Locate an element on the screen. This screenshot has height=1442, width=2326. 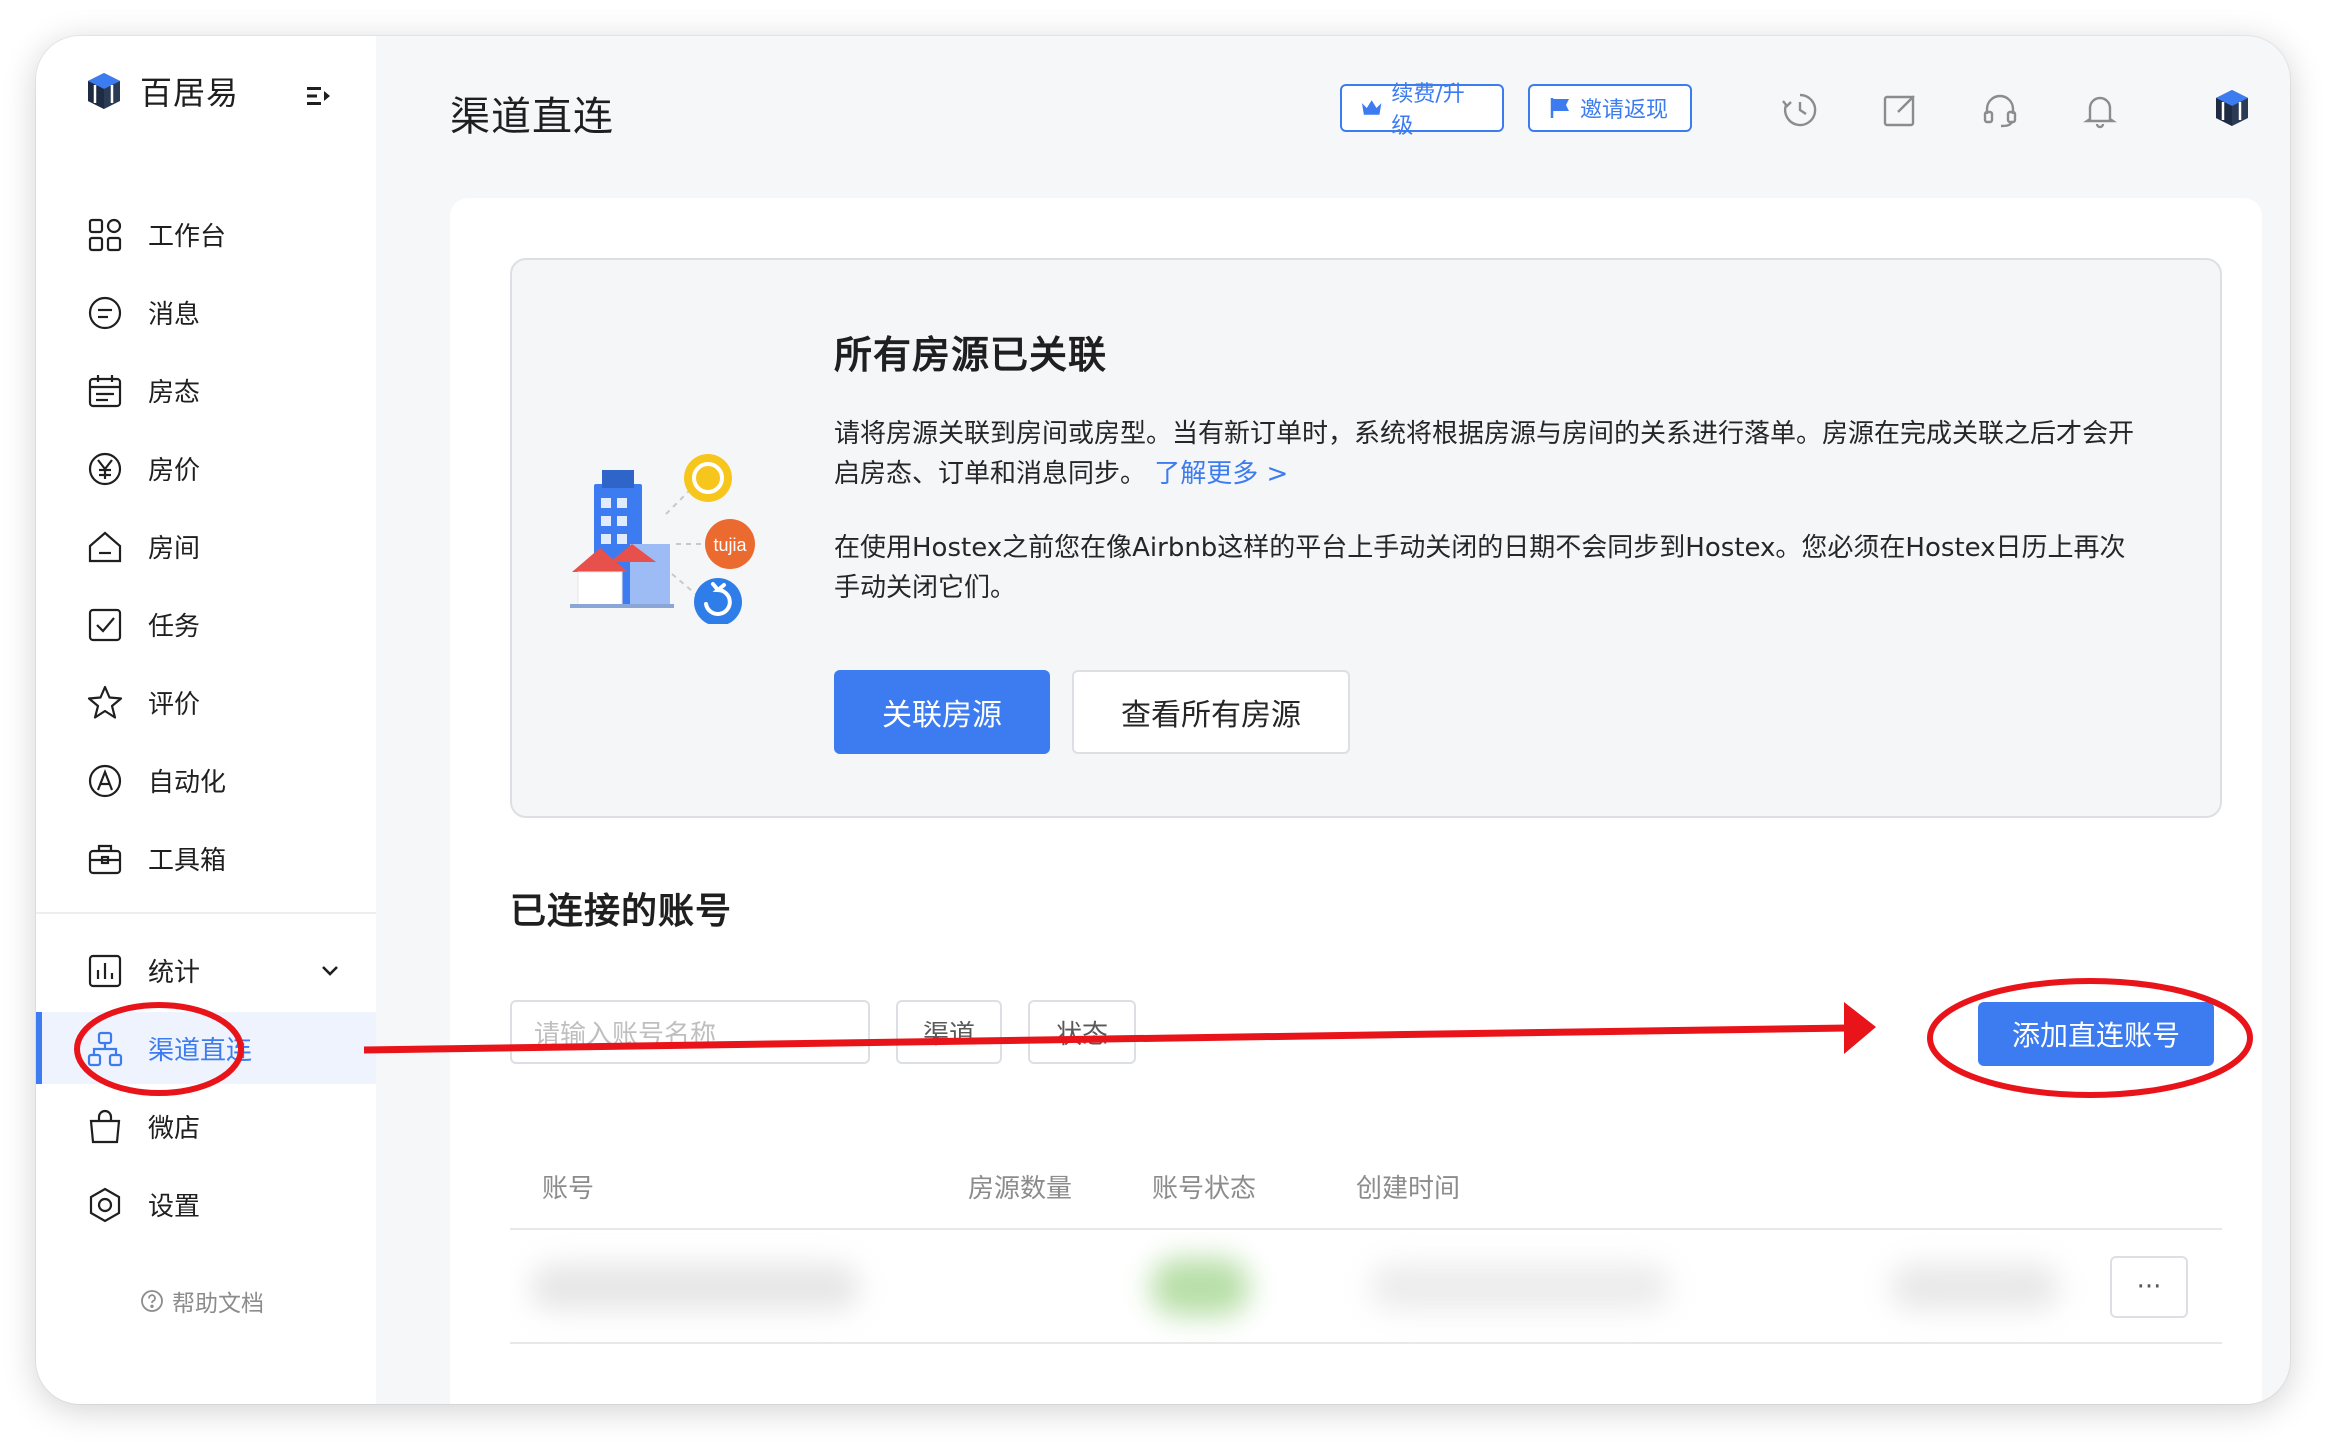
sidebar-item-messages: 消息 is located at coordinates (206, 312).